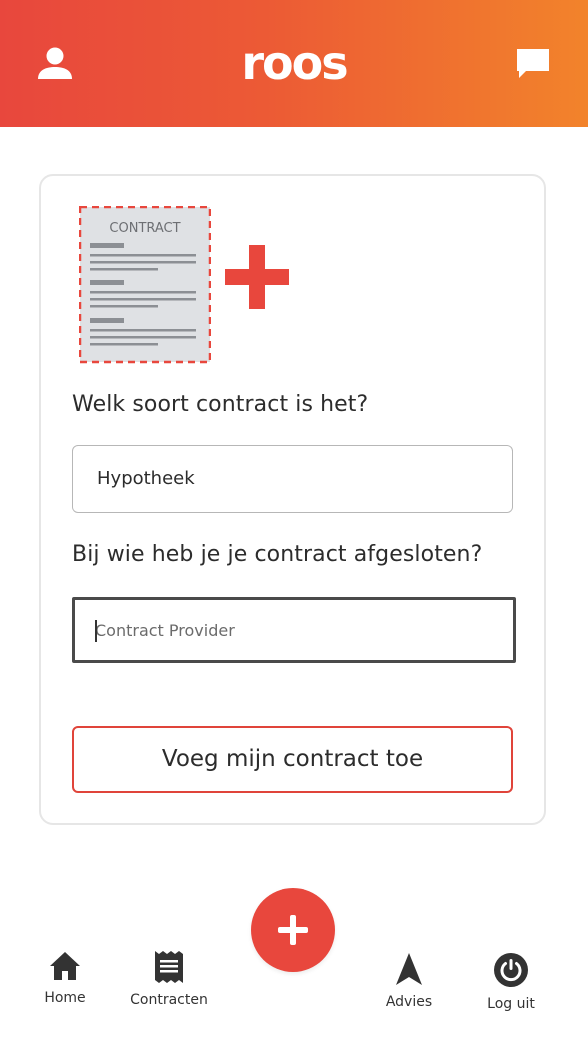 The image size is (588, 1042). What do you see at coordinates (96, 631) in the screenshot?
I see `text-cursor` at bounding box center [96, 631].